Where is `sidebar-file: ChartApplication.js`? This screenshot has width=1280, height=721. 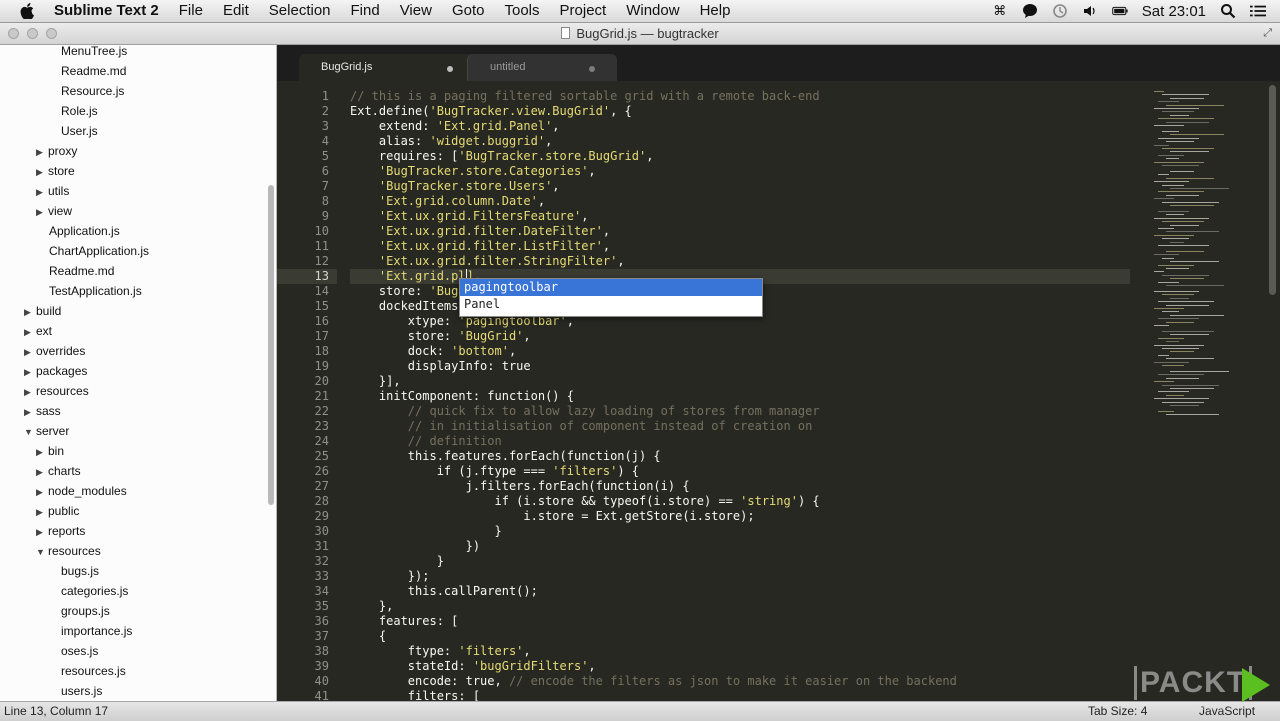
sidebar-file: ChartApplication.js is located at coordinates (99, 251).